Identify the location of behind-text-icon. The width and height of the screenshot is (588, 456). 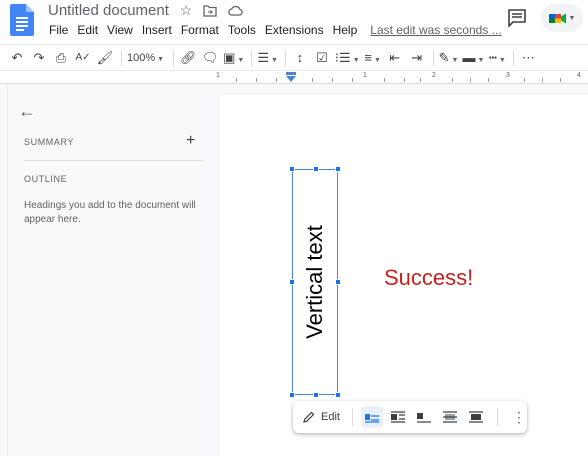
(449, 417).